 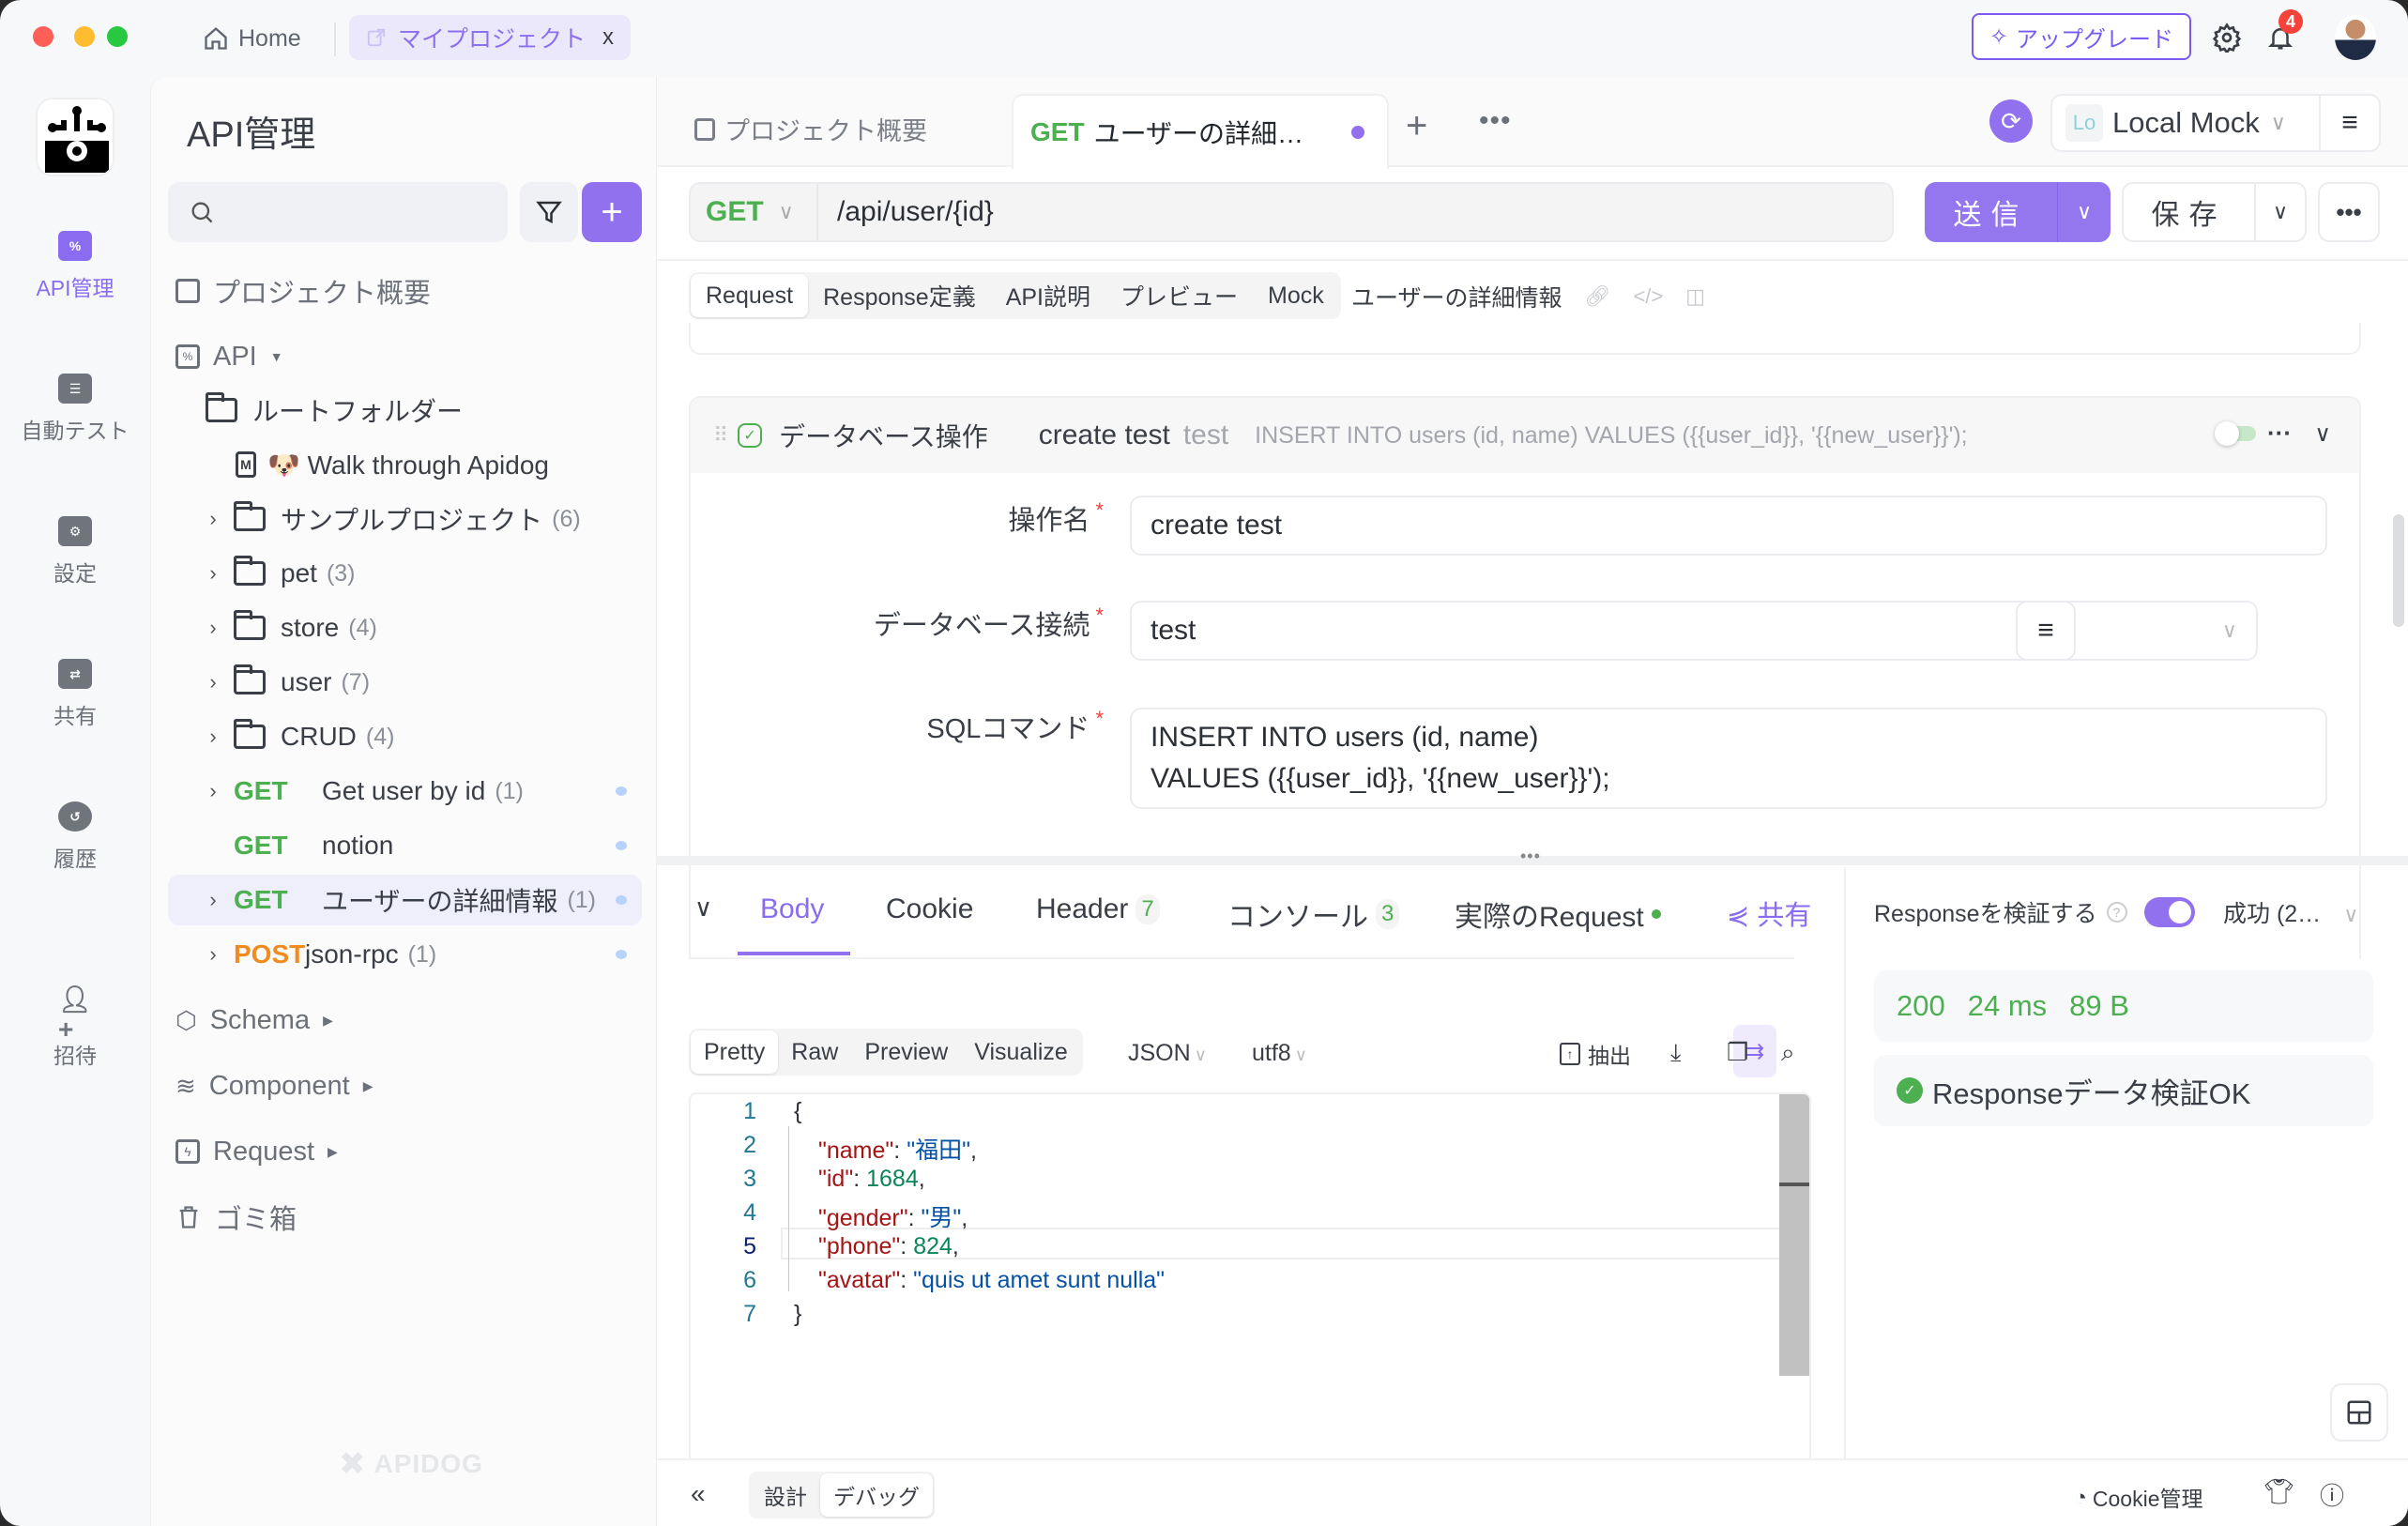 What do you see at coordinates (785, 1495) in the screenshot?
I see `mode-design: 設計` at bounding box center [785, 1495].